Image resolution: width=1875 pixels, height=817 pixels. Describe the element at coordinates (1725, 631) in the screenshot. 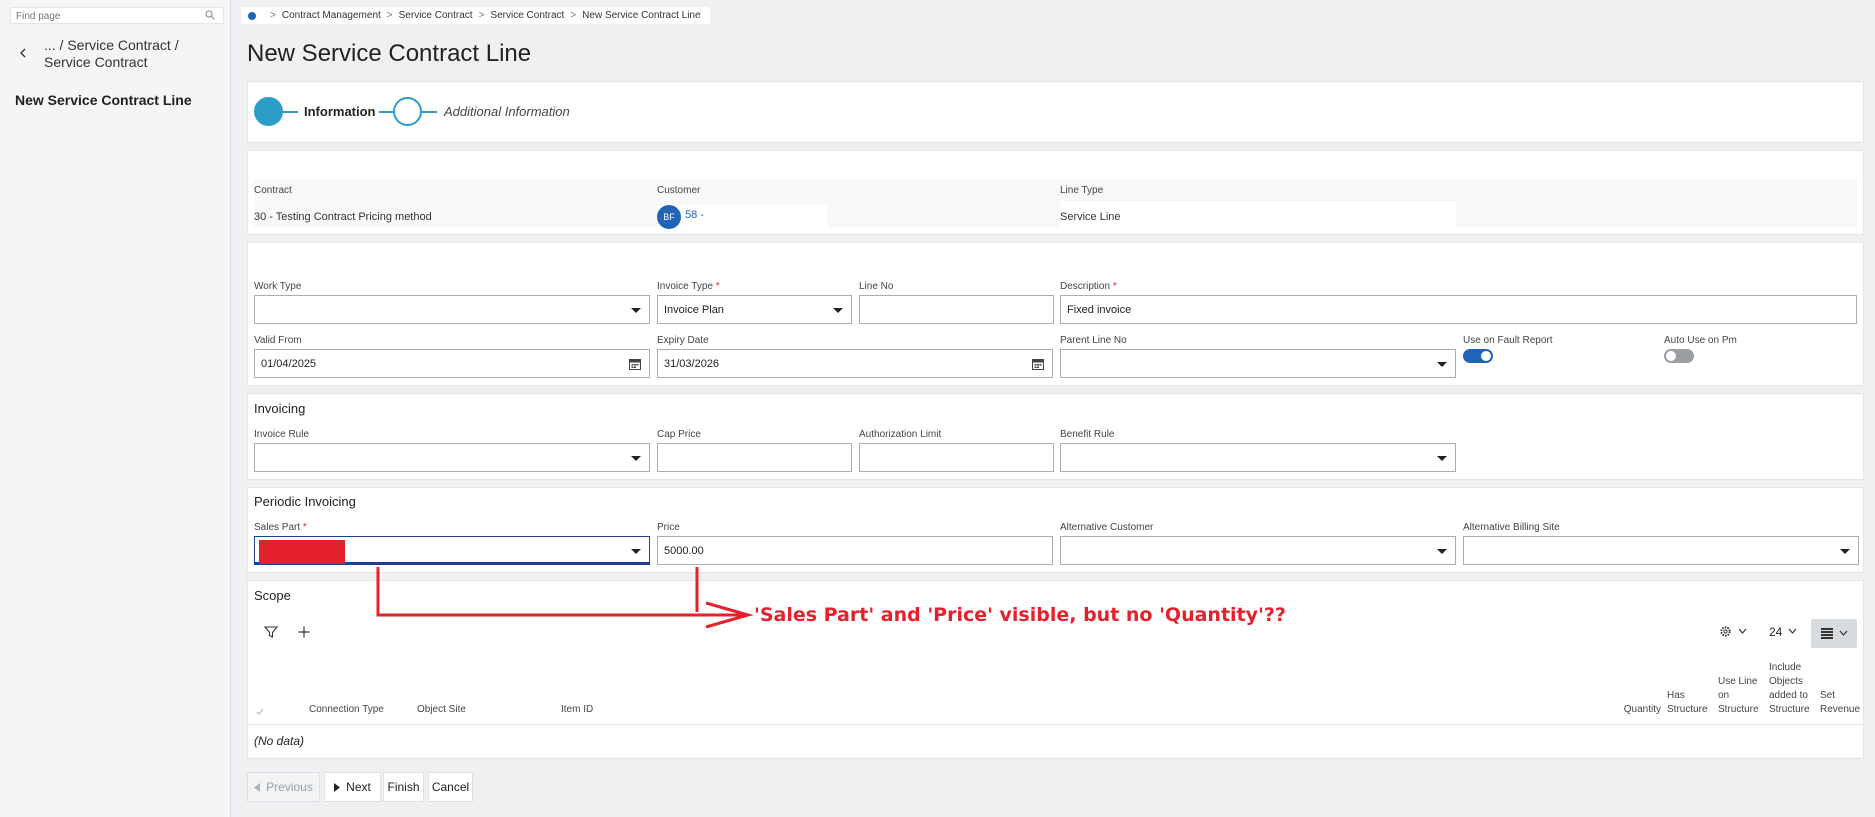

I see `gear-icon` at that location.